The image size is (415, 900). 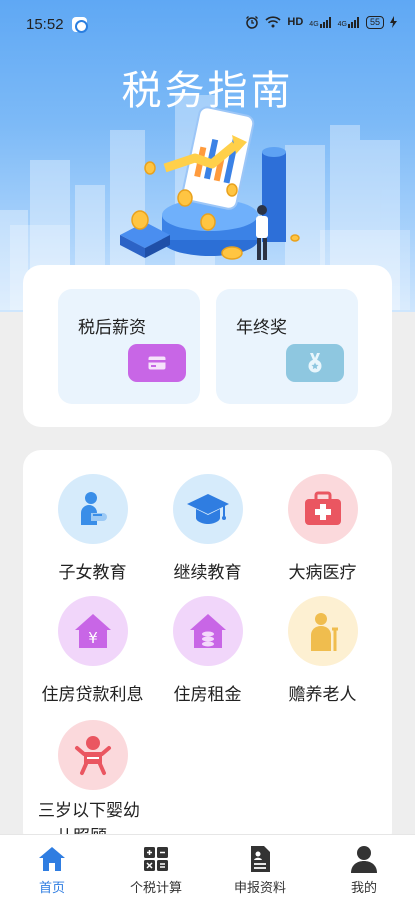 I want to click on grid-item-label: 赡养老人, so click(x=322, y=695).